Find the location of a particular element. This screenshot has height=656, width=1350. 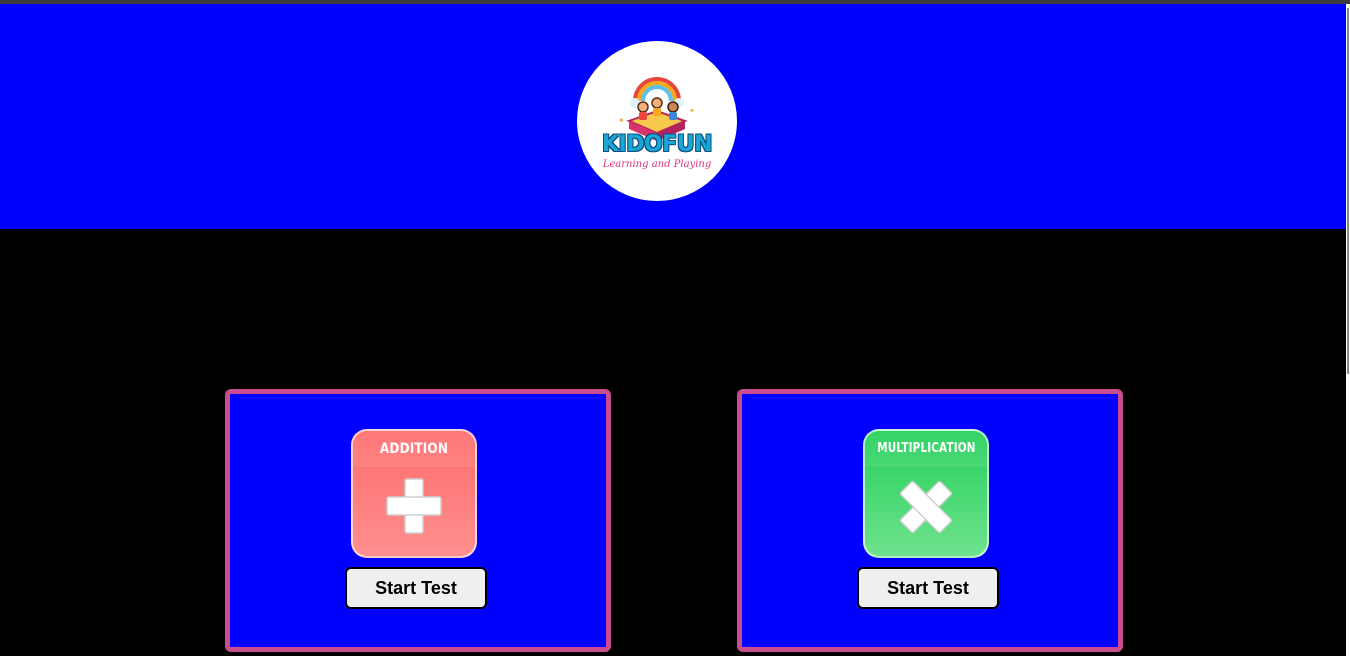

kidofun-logo: ✦ ✦ KIDOFUN Learning and Playing is located at coordinates (657, 121).